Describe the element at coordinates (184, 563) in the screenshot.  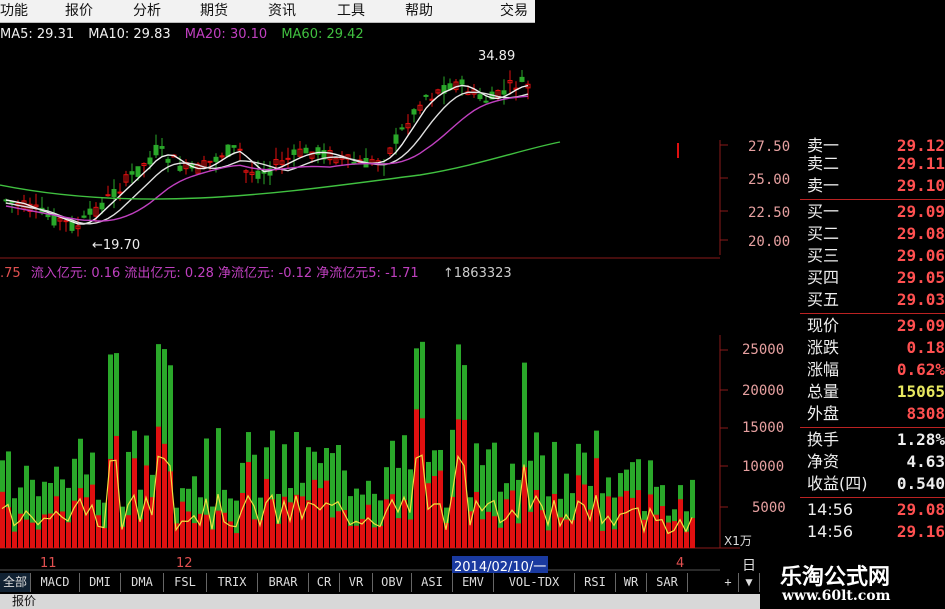
I see `x-label: 12` at that location.